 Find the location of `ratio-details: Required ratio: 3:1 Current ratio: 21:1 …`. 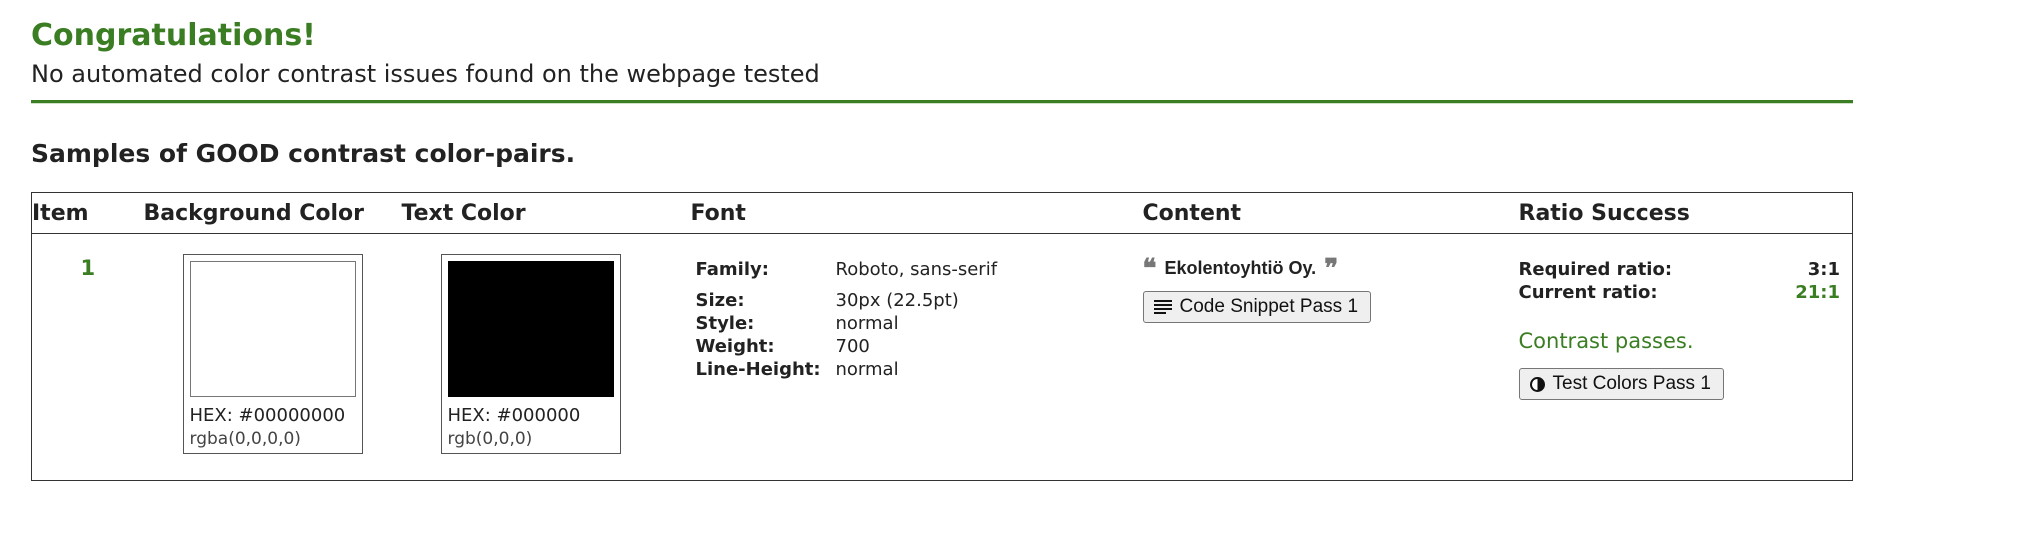

ratio-details: Required ratio: 3:1 Current ratio: 21:1 … is located at coordinates (1679, 329).